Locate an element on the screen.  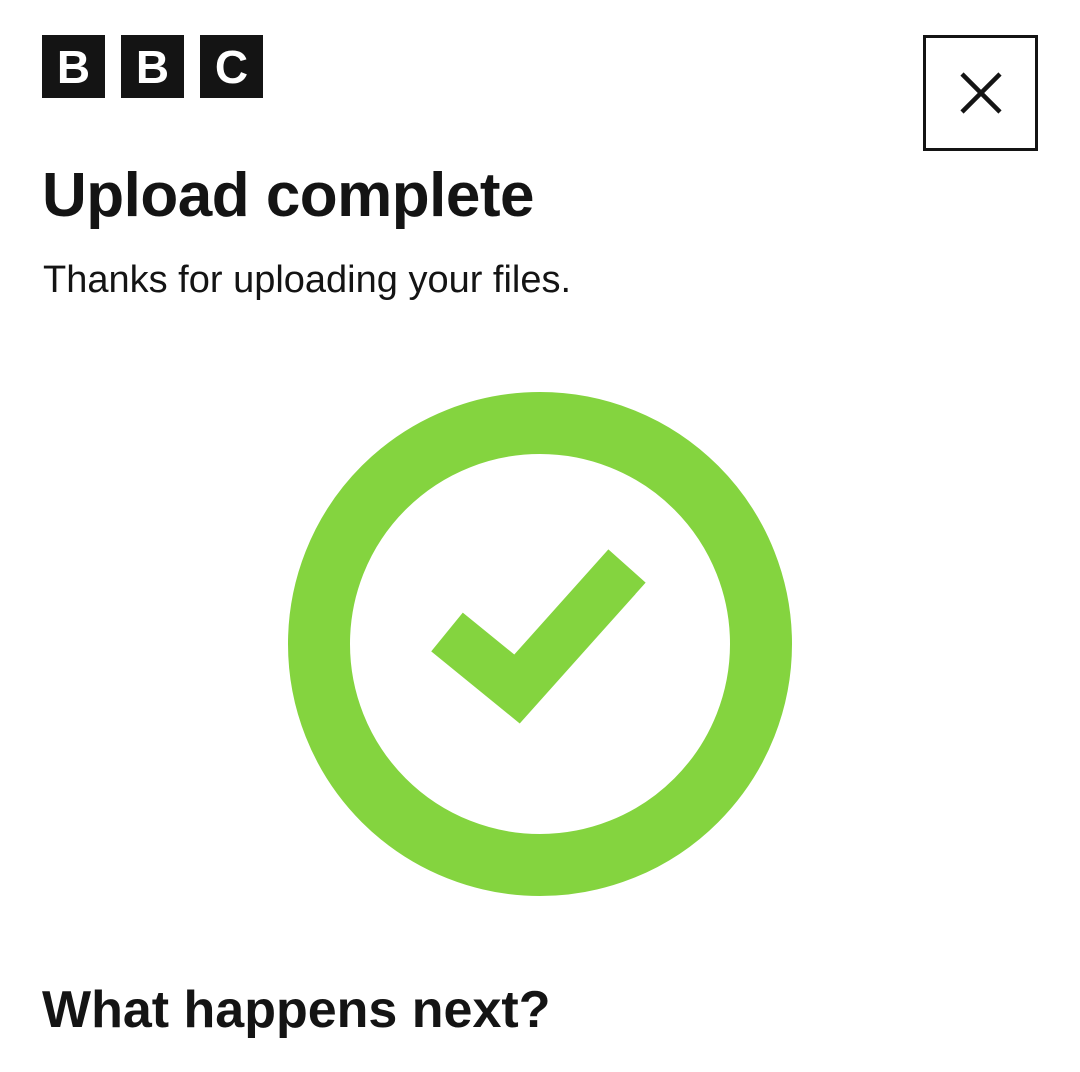
logo-letter-b2: B is located at coordinates (152, 66).